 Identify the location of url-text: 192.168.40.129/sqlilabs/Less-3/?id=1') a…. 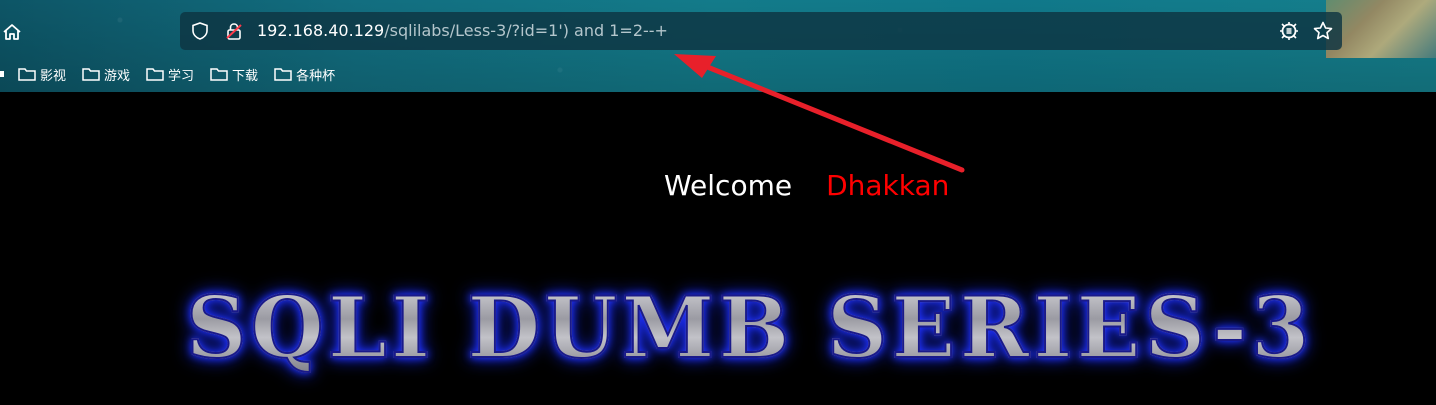
(462, 31).